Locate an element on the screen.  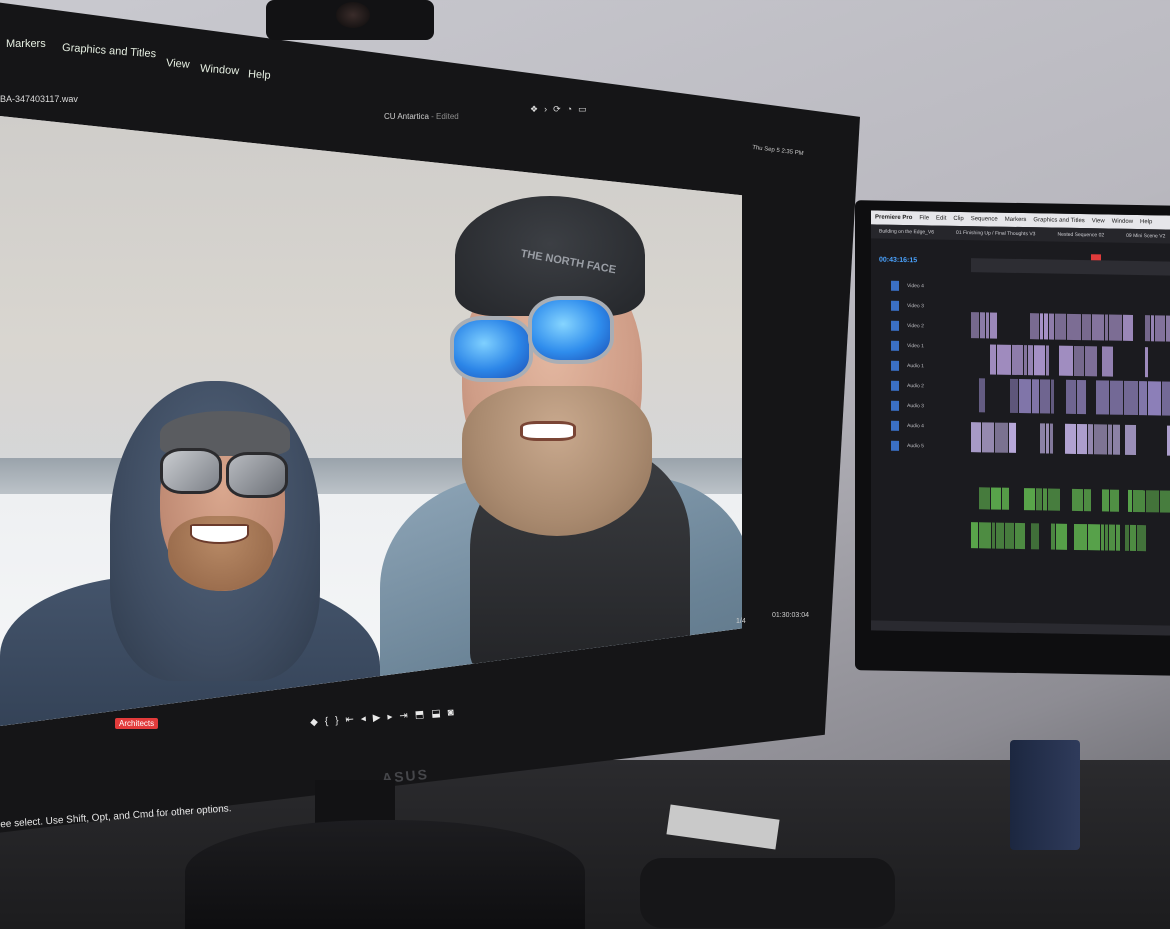
extract-icon: ⬓ is located at coordinates (439, 714).